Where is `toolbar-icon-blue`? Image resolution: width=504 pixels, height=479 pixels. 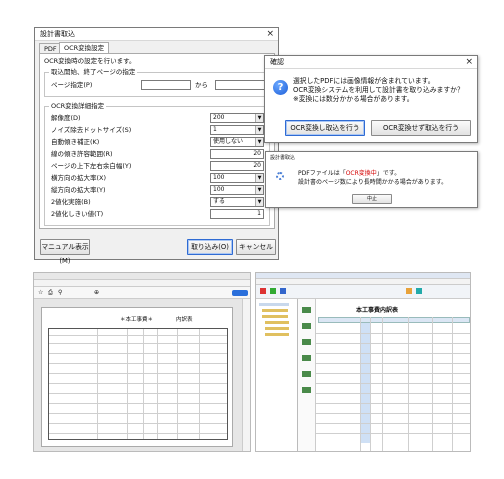
toolbar-icon-blue is located at coordinates (283, 291).